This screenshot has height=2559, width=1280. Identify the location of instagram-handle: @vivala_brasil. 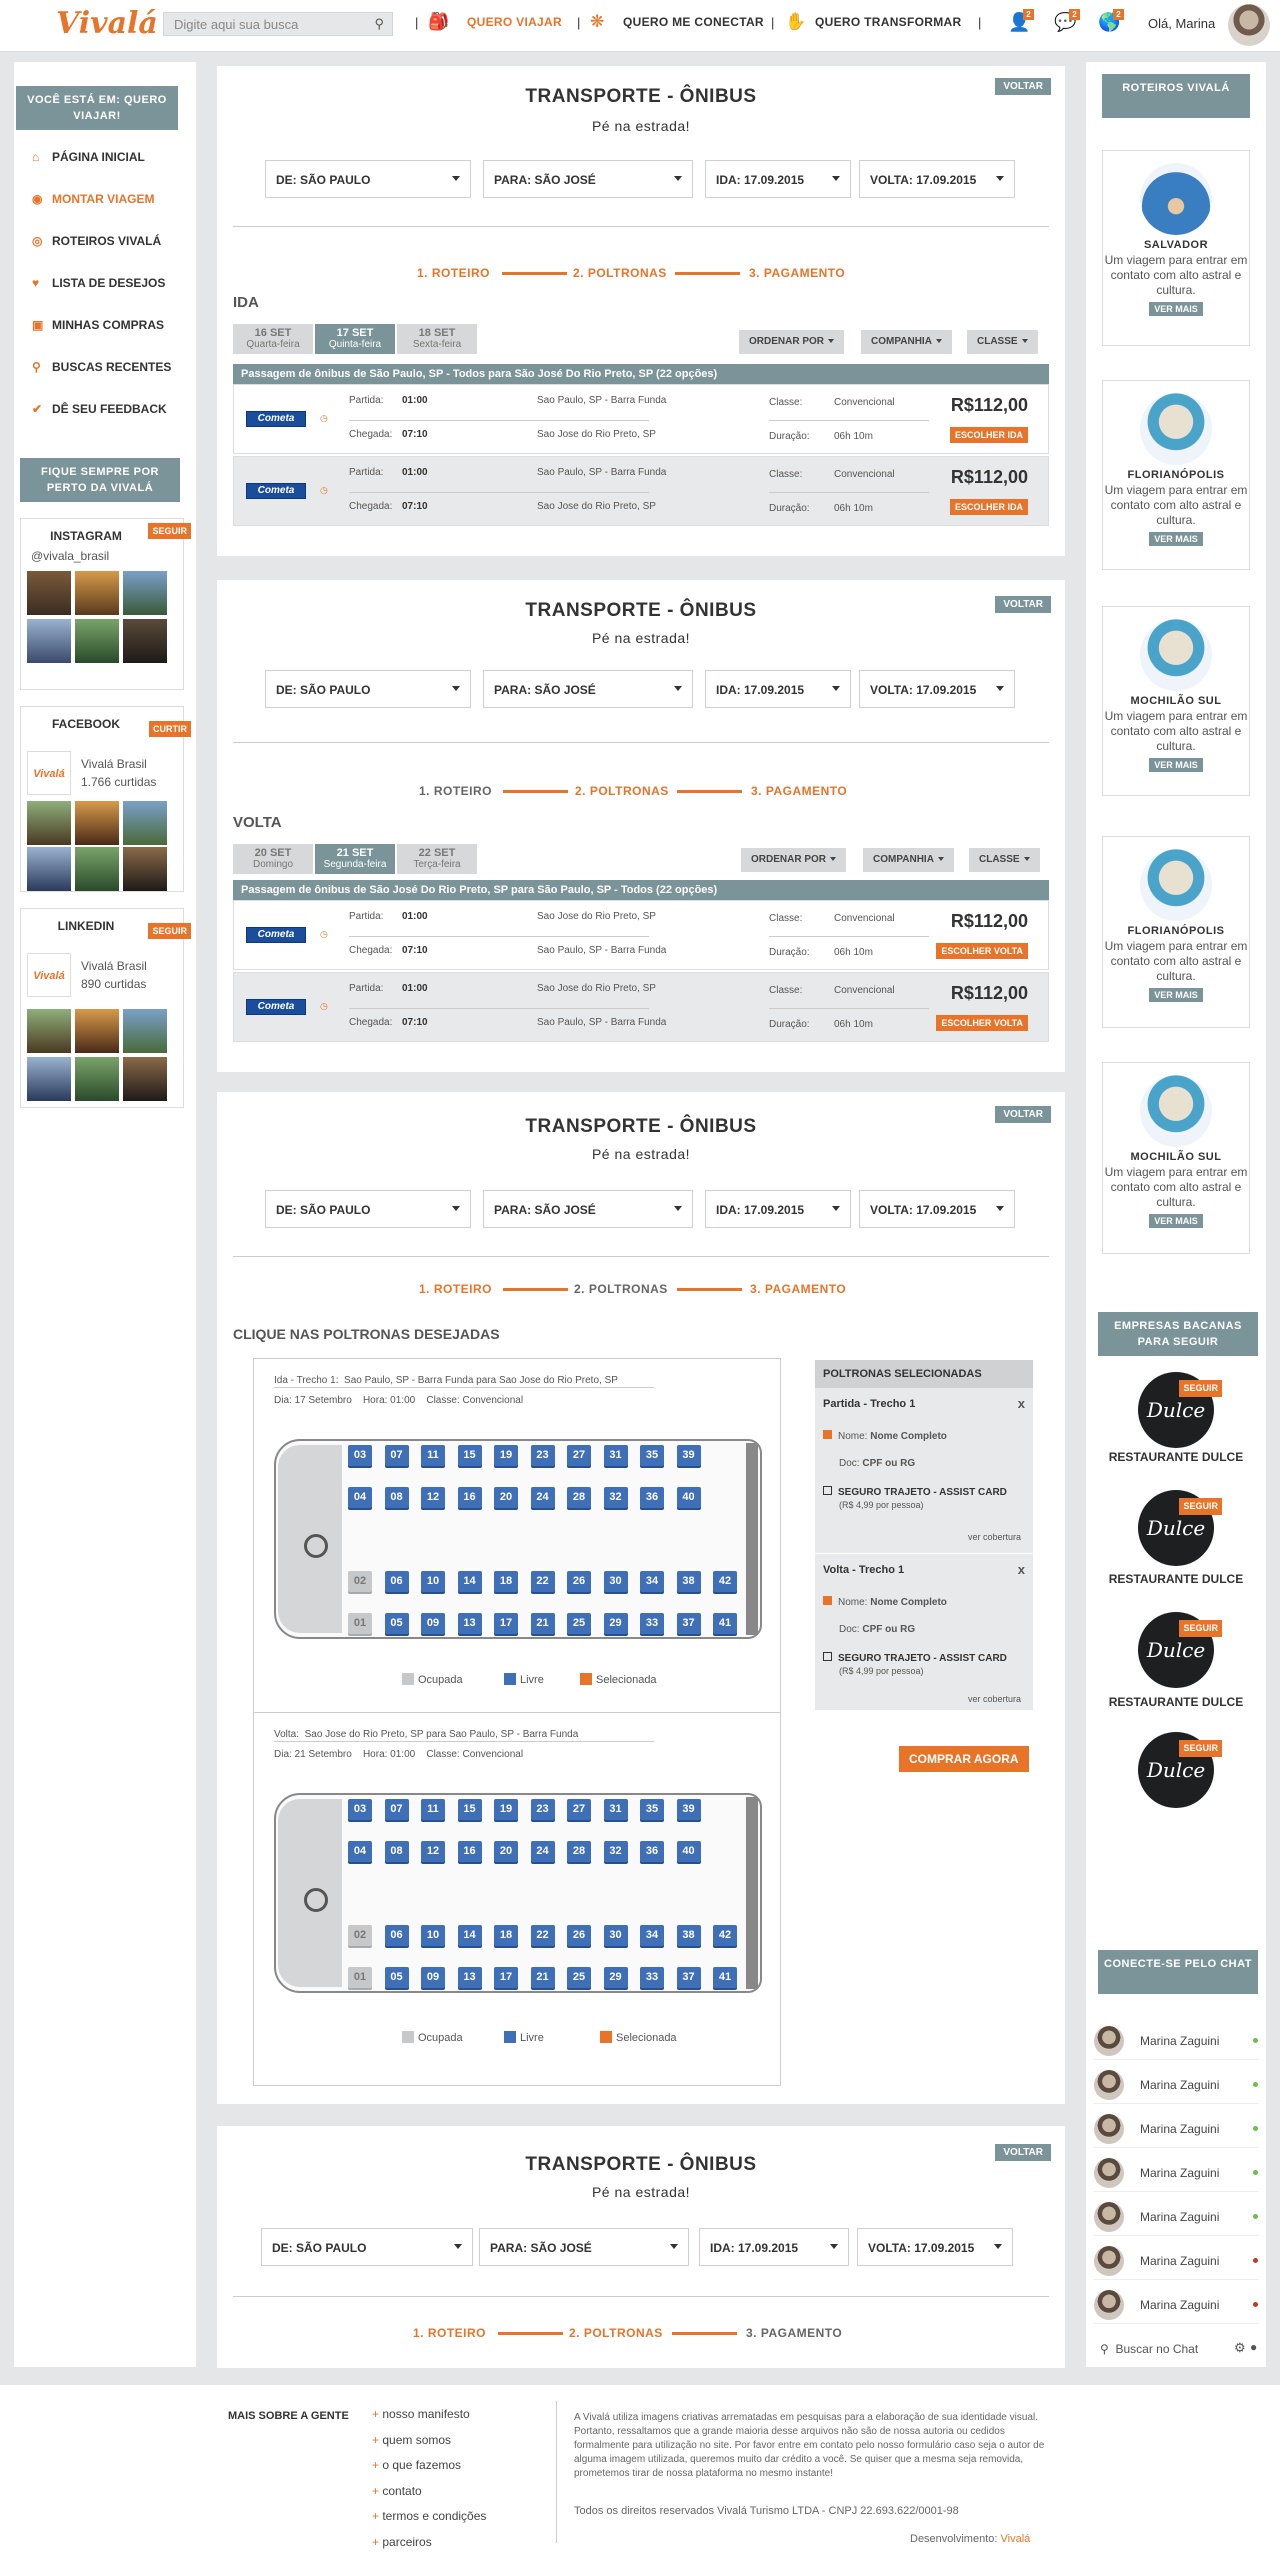
(70, 556).